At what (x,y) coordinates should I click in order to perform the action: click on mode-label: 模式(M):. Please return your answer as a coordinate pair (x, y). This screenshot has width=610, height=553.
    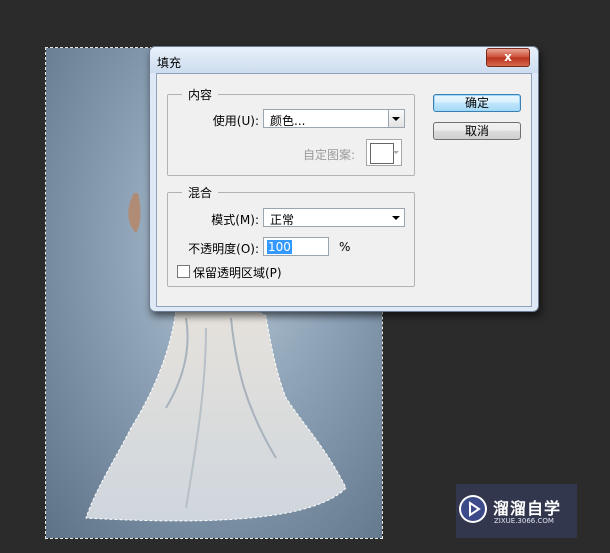
    Looking at the image, I should click on (235, 220).